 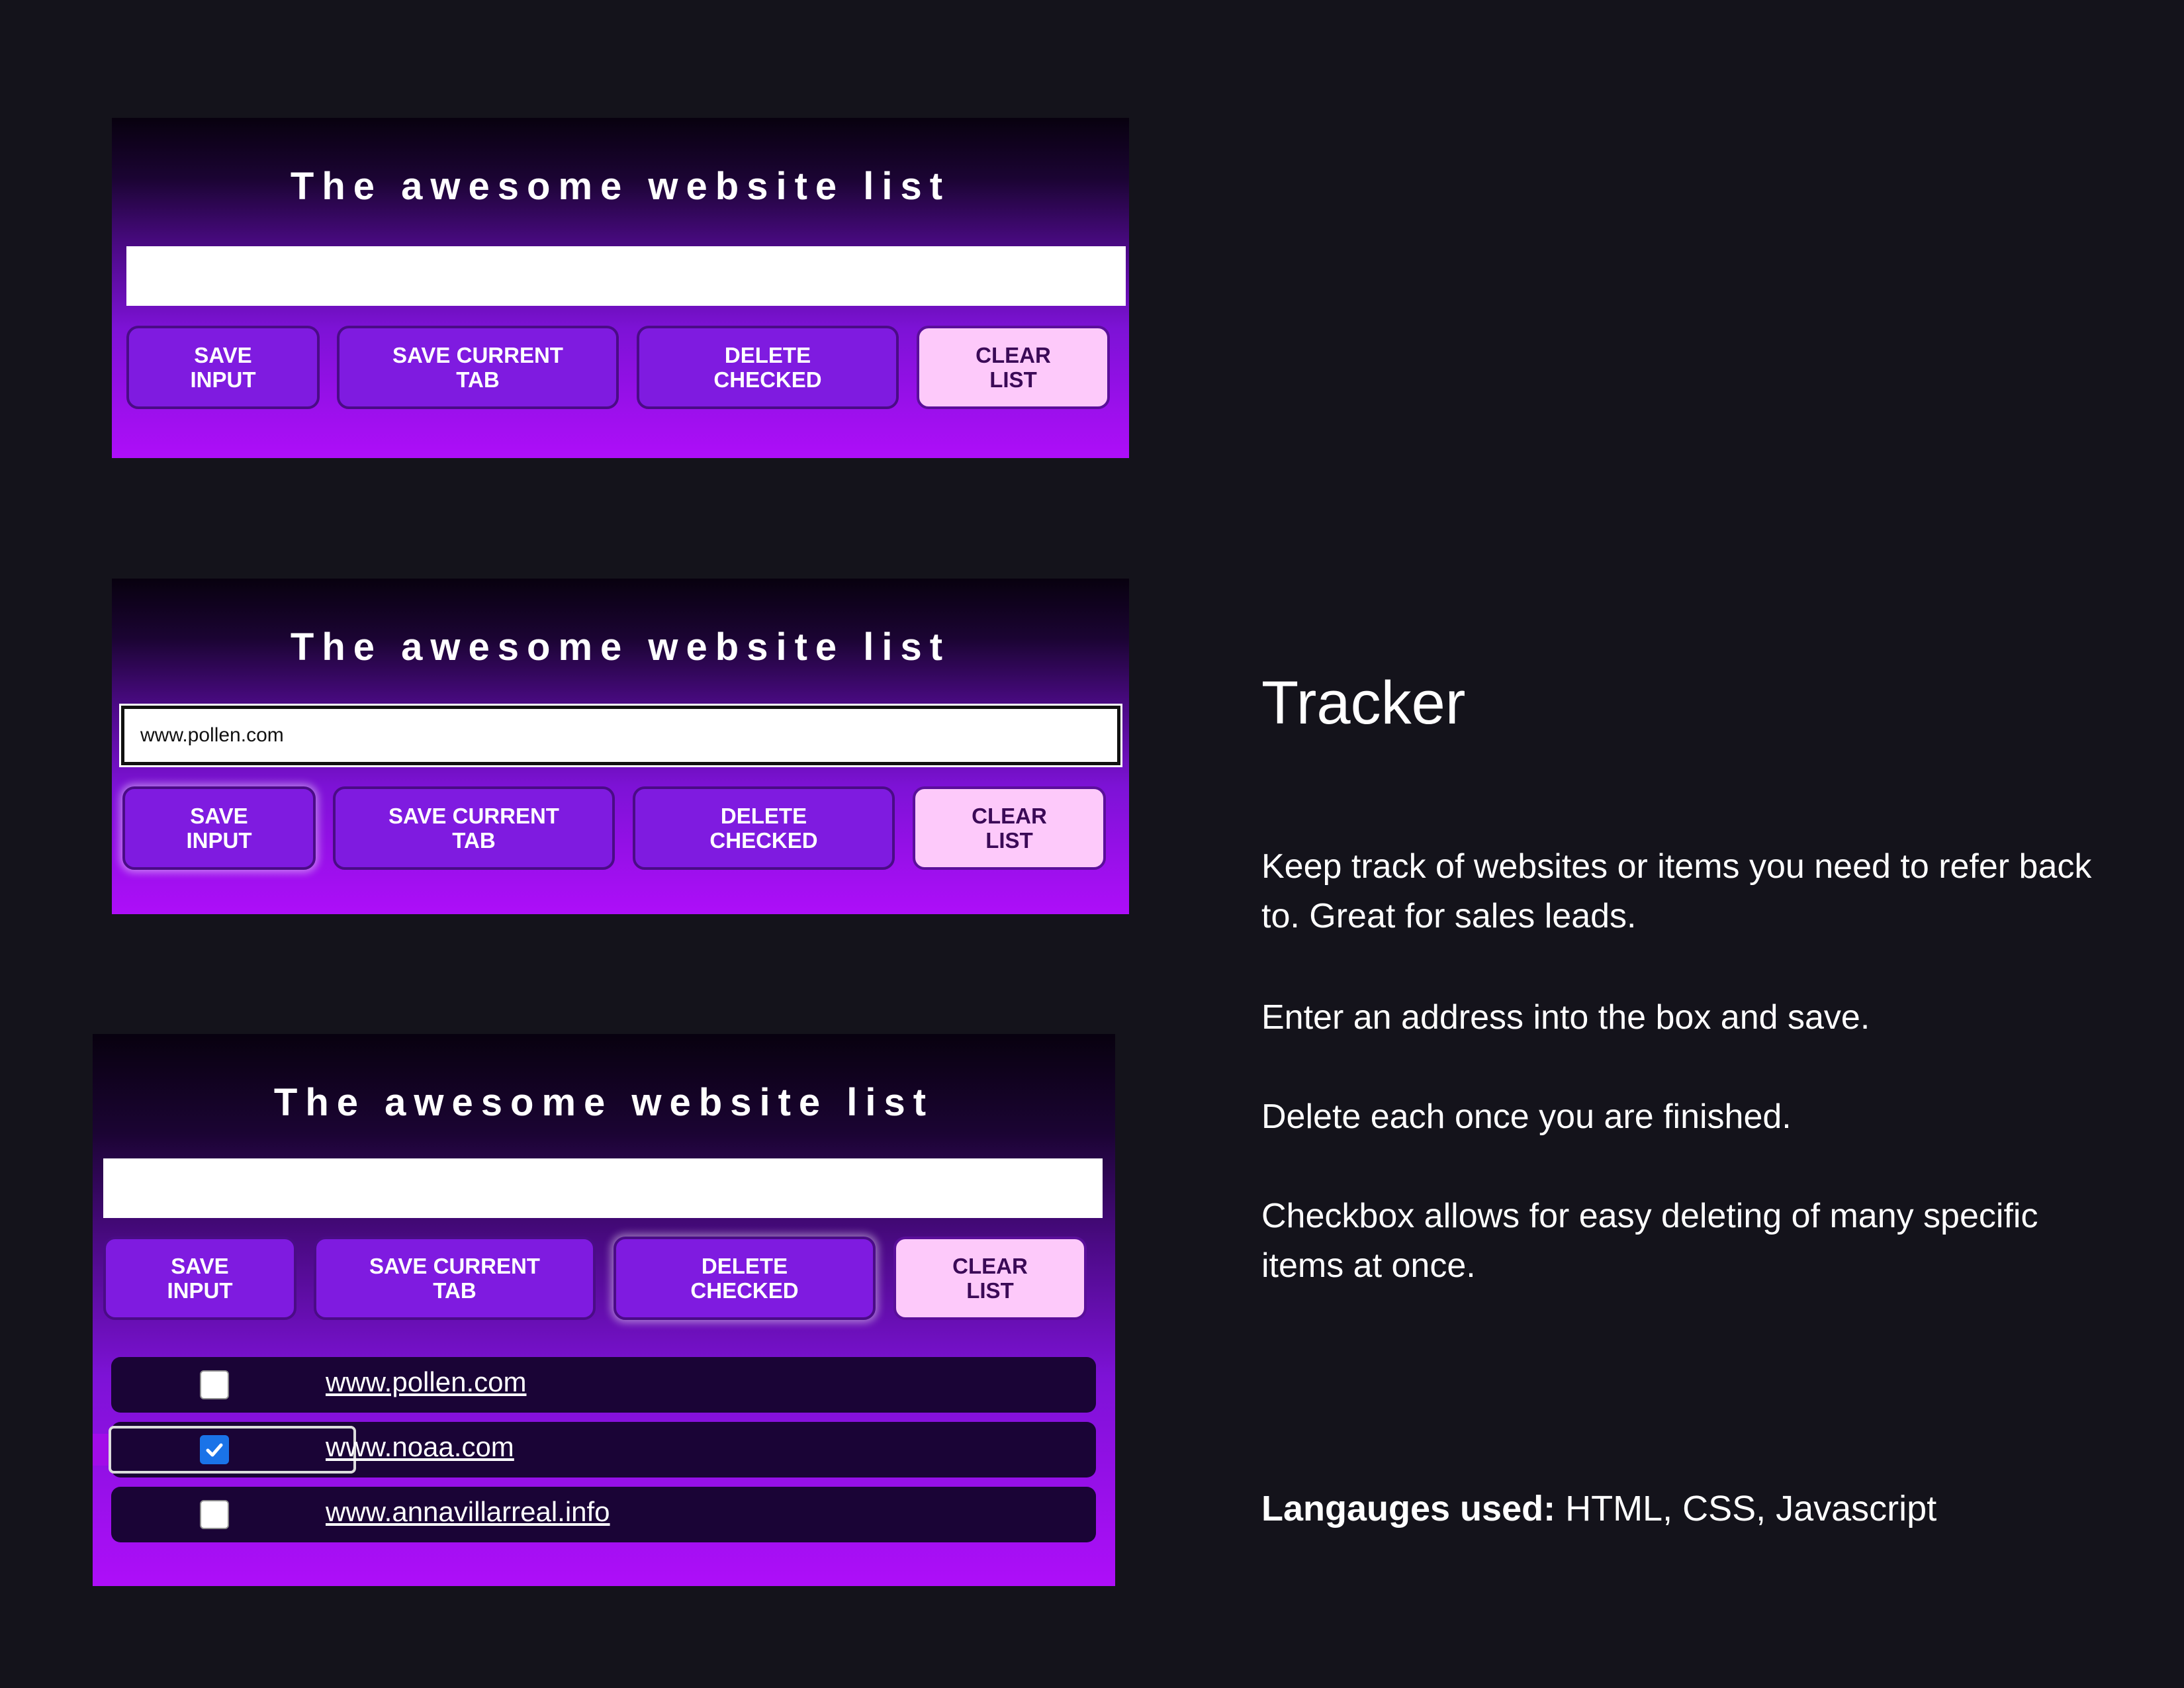 What do you see at coordinates (468, 1512) in the screenshot?
I see `item-link: www.annavillarreal.info` at bounding box center [468, 1512].